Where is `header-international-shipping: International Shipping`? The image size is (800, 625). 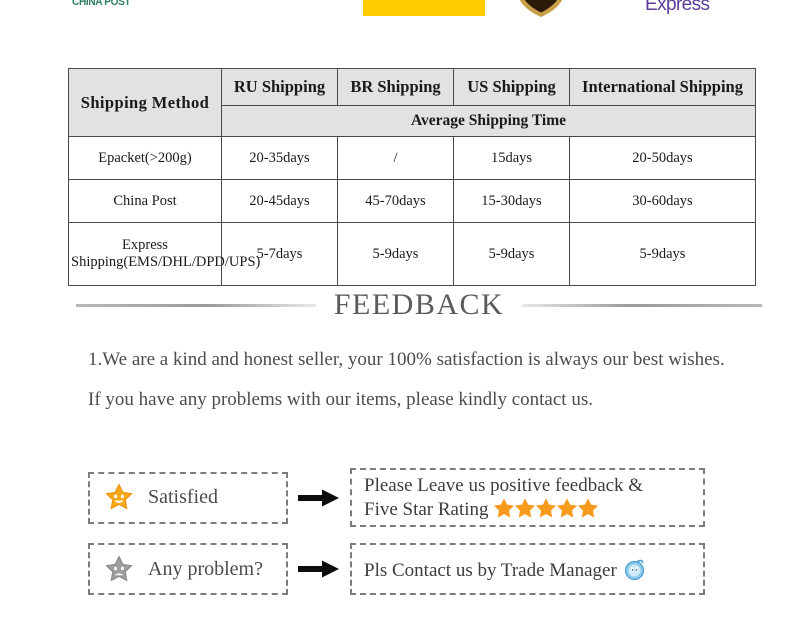 header-international-shipping: International Shipping is located at coordinates (662, 87).